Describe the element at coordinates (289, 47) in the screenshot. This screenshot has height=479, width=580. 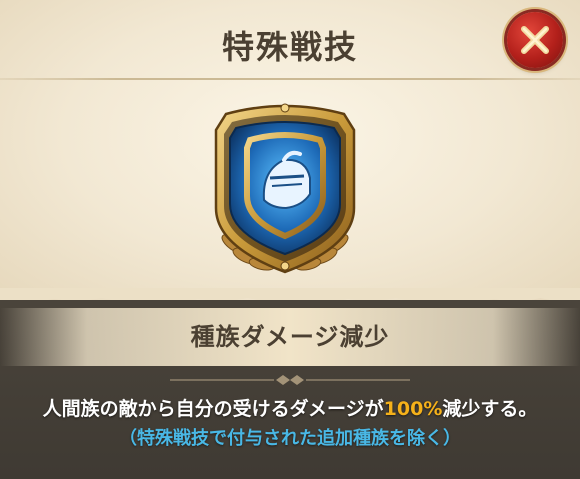
I see `dialog-title: 特殊戦技` at that location.